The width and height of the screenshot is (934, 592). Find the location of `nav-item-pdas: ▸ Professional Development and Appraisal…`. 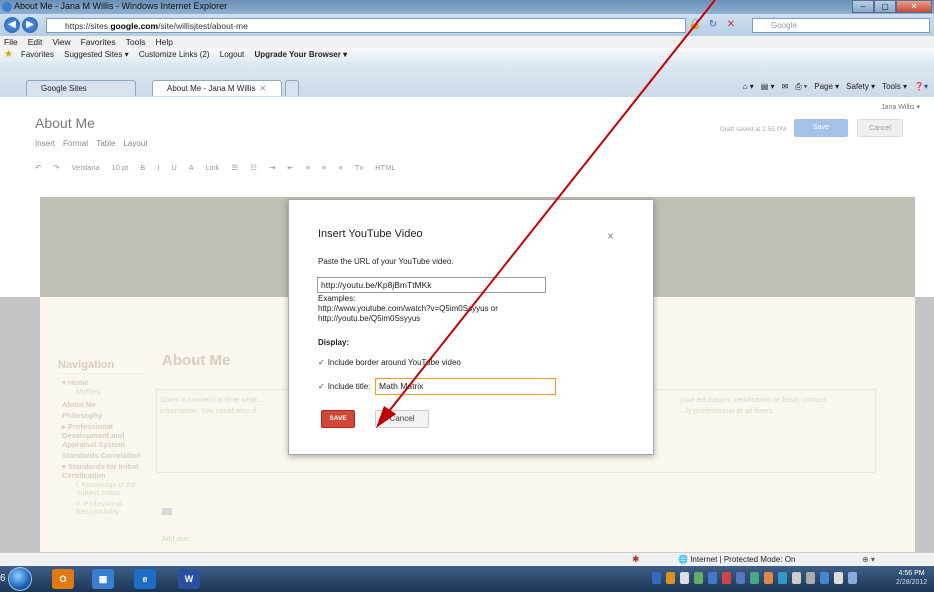

nav-item-pdas: ▸ Professional Development and Appraisal… is located at coordinates (105, 435).